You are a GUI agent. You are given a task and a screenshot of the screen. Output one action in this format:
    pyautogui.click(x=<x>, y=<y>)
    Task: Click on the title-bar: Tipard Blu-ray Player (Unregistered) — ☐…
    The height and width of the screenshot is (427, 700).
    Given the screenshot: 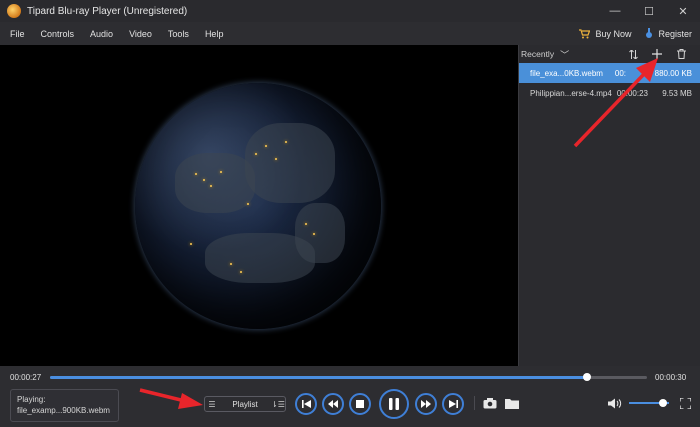 What is the action you would take?
    pyautogui.click(x=350, y=11)
    